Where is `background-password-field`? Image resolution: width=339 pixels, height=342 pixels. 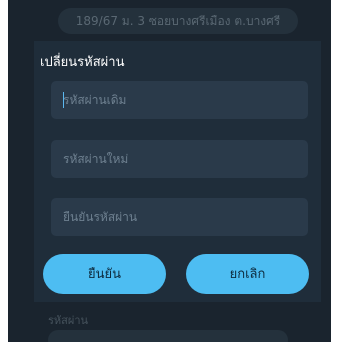
background-password-field is located at coordinates (168, 336).